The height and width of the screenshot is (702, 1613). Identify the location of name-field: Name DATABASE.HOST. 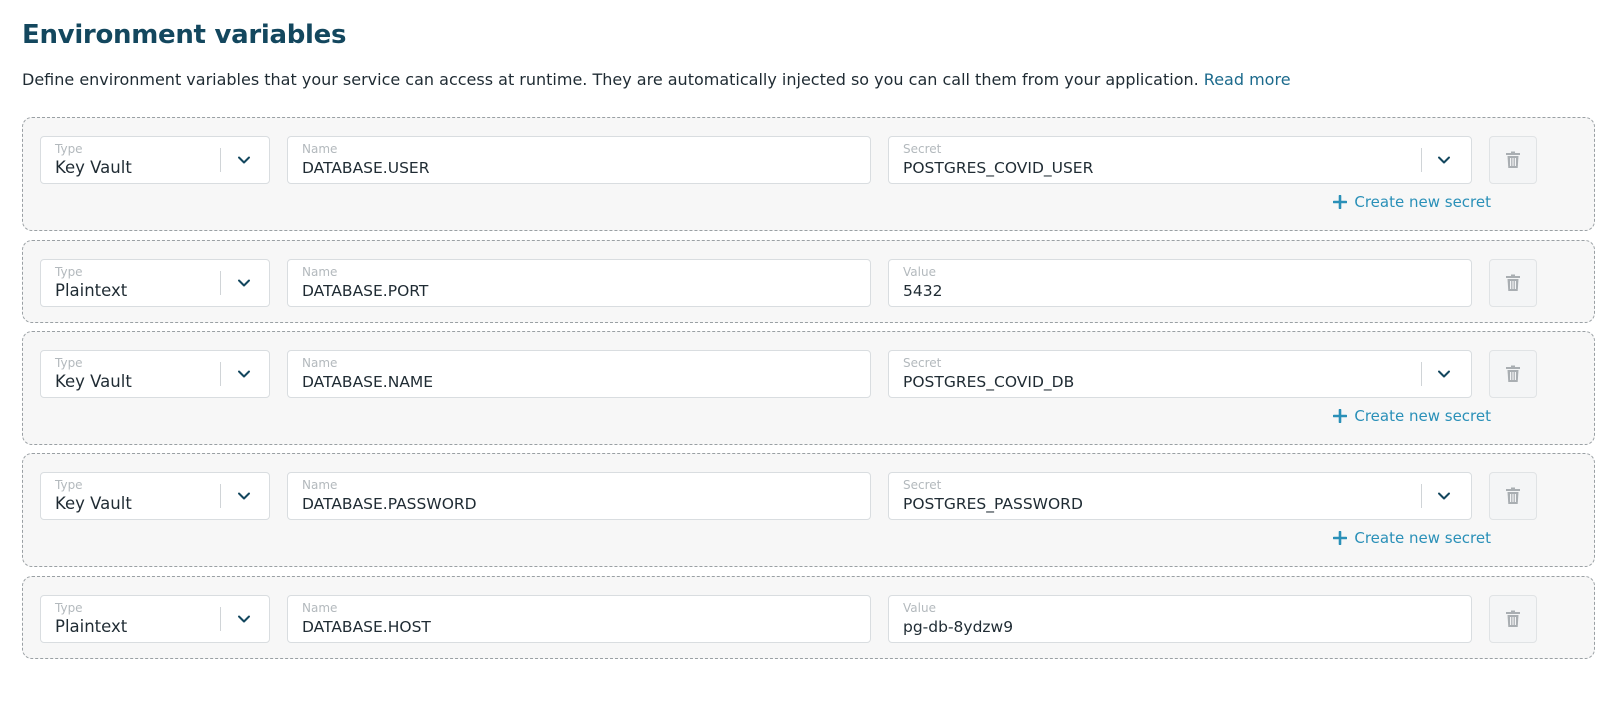
(579, 619).